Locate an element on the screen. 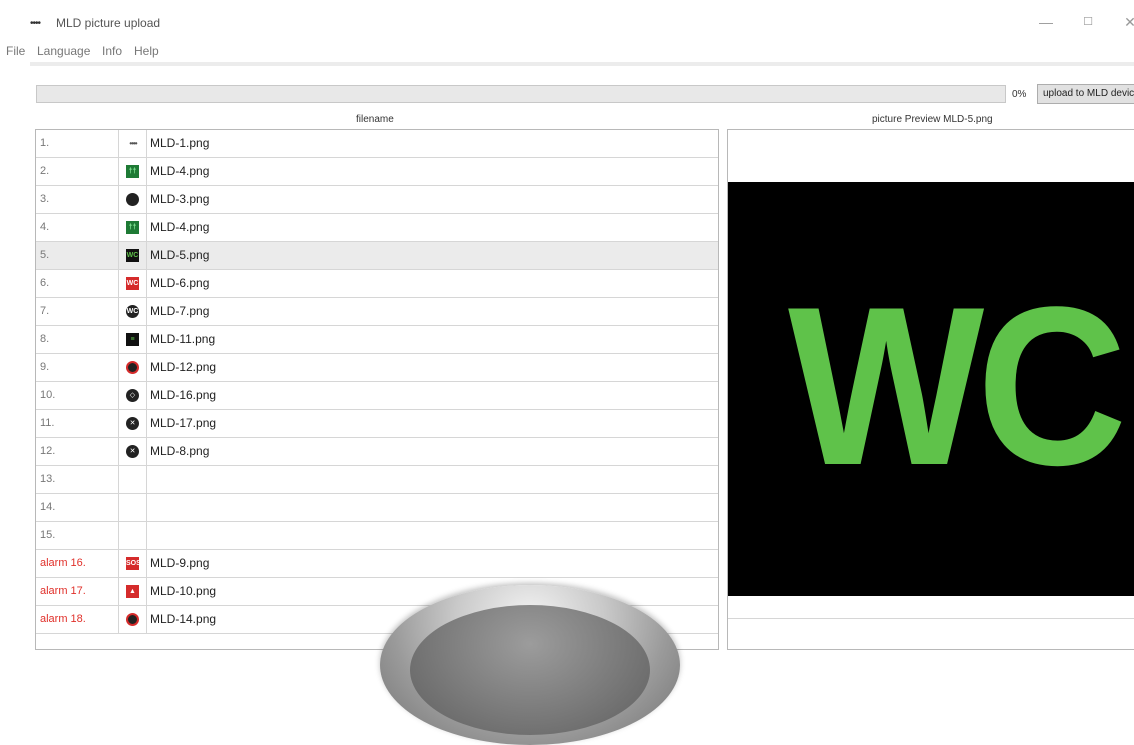  row-slot-label: 11. is located at coordinates (77, 423).